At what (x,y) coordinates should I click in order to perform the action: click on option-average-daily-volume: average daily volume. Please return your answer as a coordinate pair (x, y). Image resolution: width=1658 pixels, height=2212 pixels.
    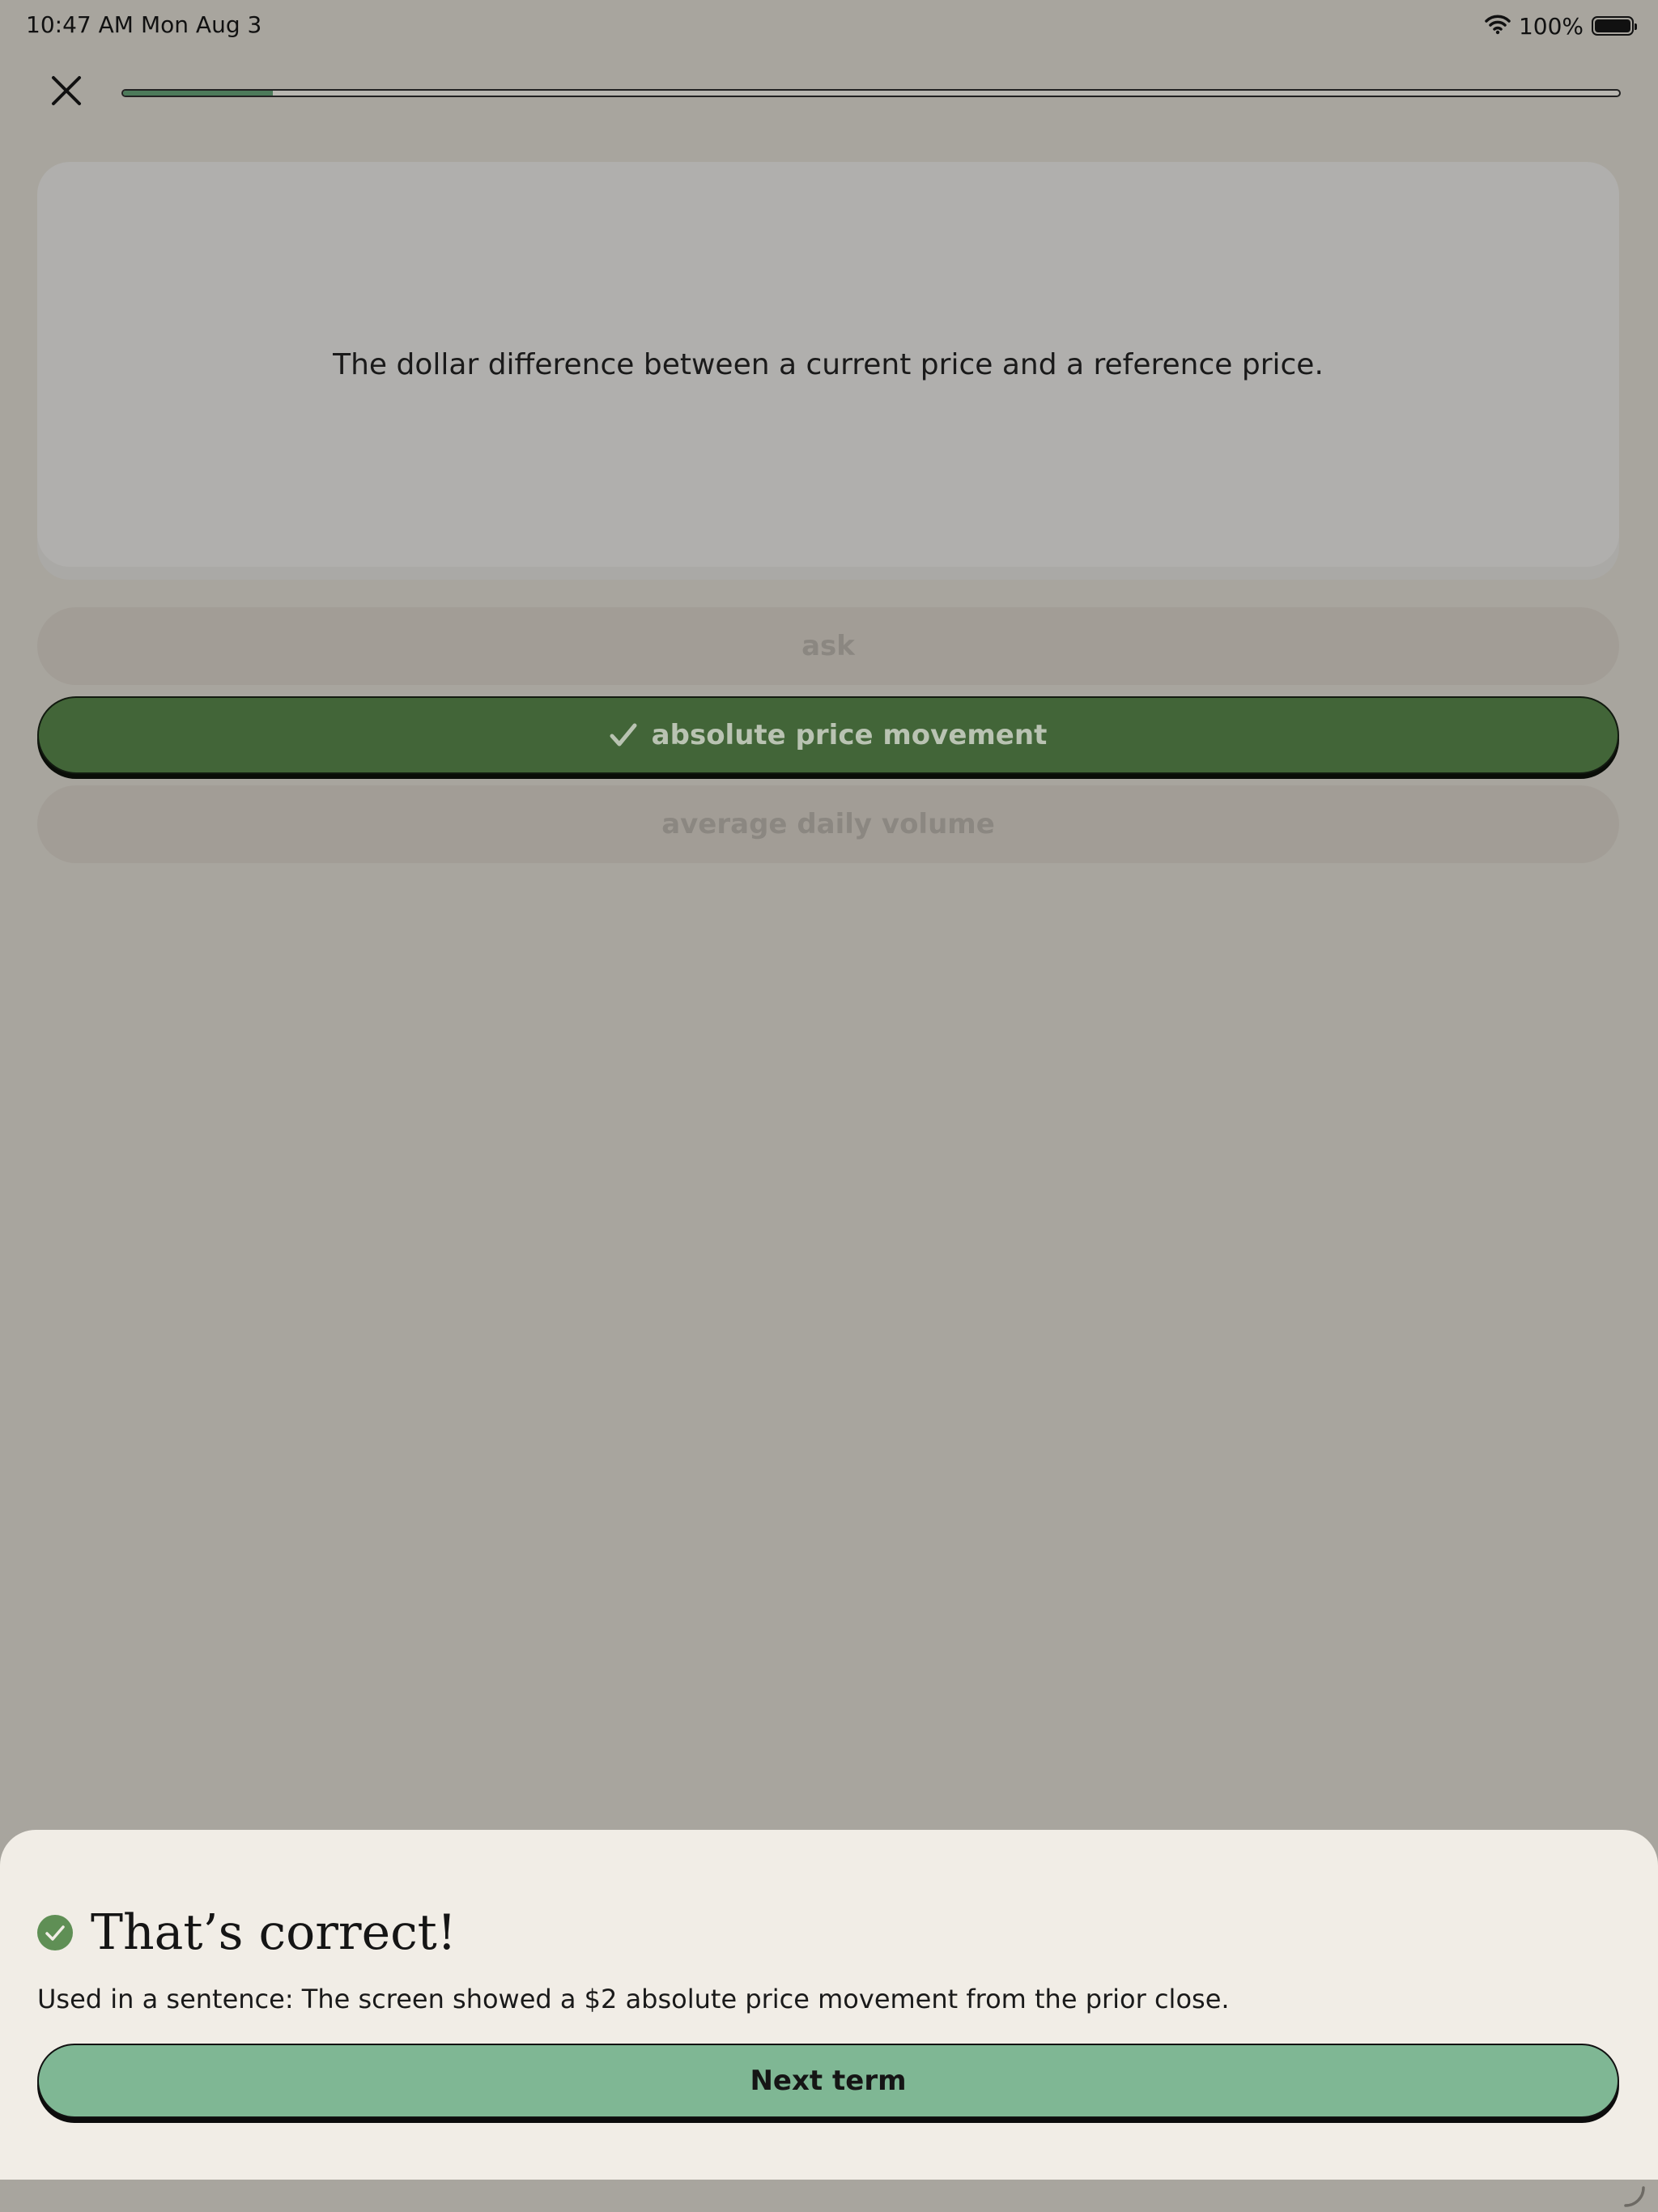
    Looking at the image, I should click on (828, 824).